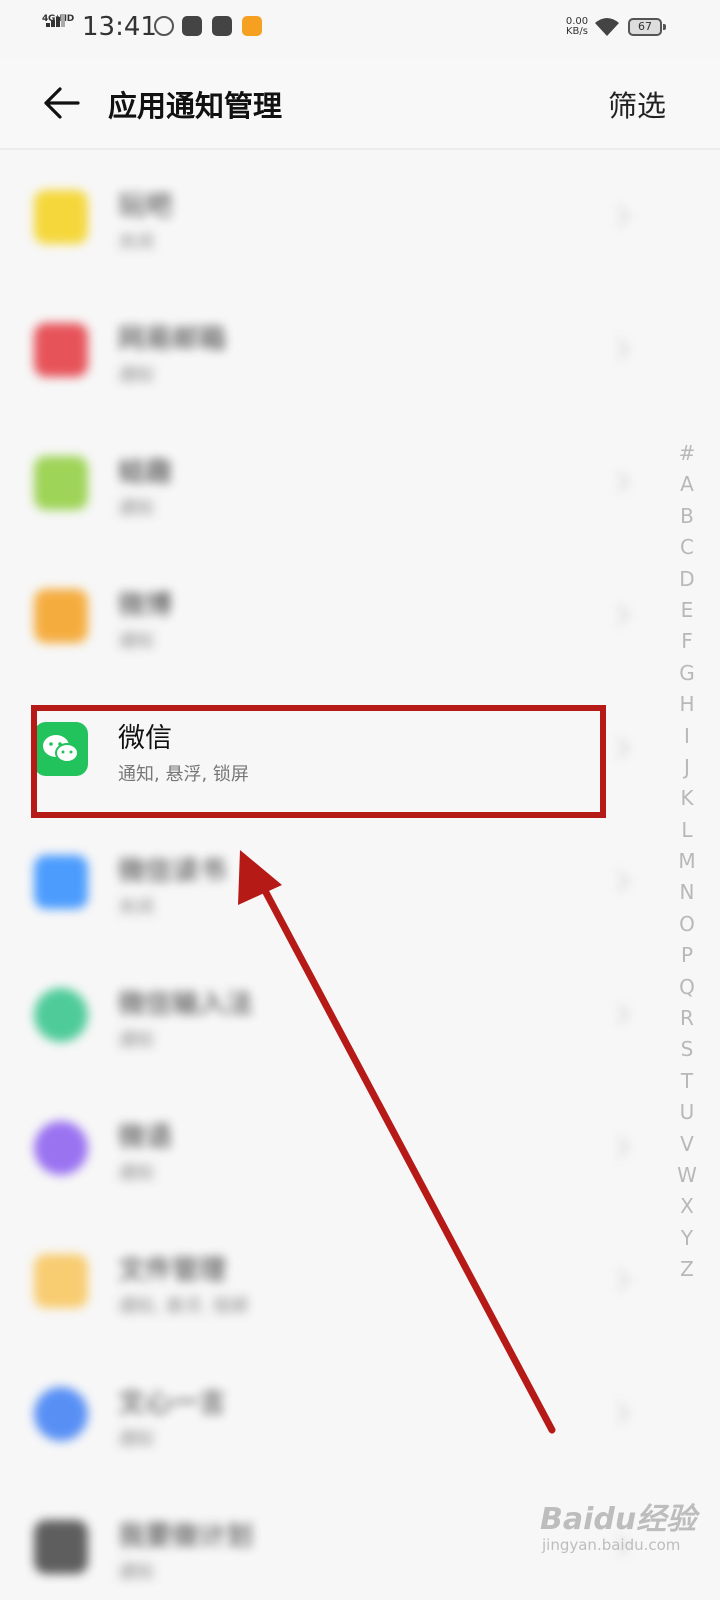  Describe the element at coordinates (687, 1269) in the screenshot. I see `alphabet-index-letter: Z` at that location.